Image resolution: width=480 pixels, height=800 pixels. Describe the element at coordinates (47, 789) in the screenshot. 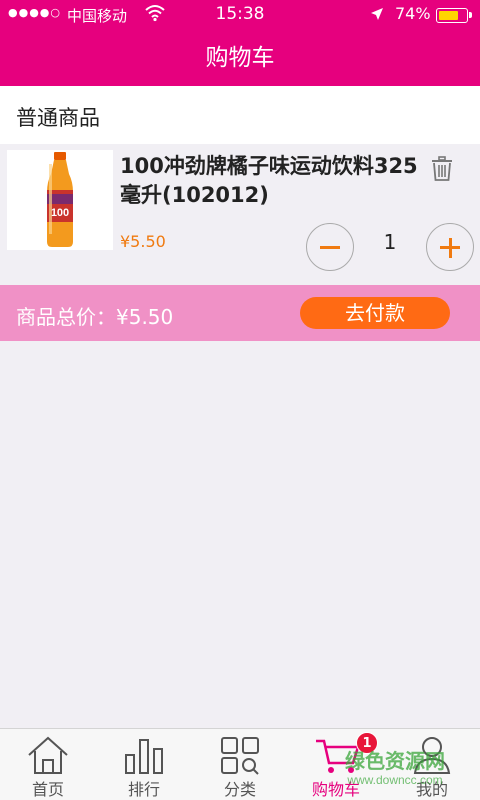

I see `tab-label: 首页` at that location.